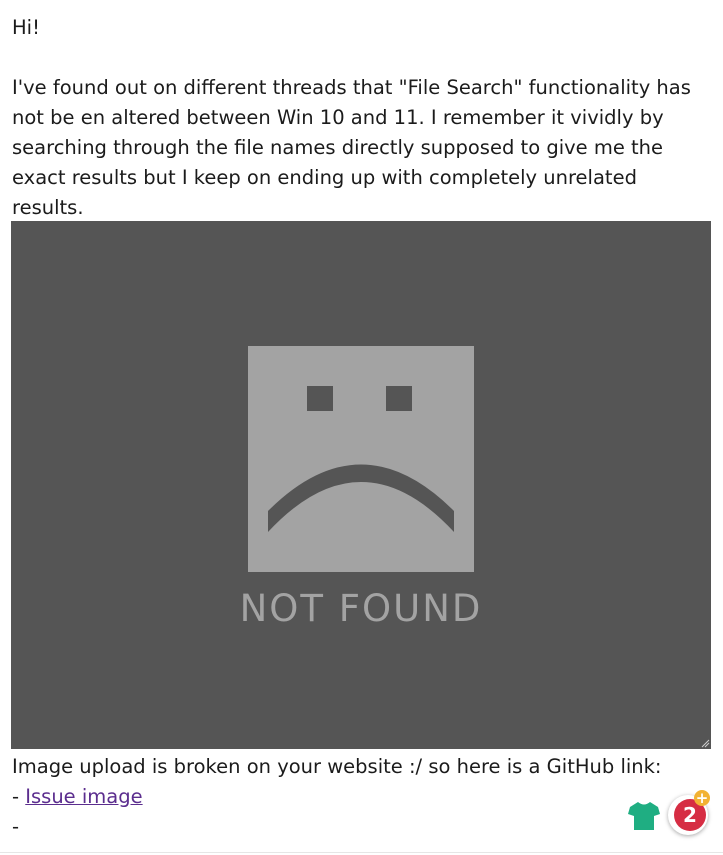  Describe the element at coordinates (702, 798) in the screenshot. I see `plus-icon: +` at that location.